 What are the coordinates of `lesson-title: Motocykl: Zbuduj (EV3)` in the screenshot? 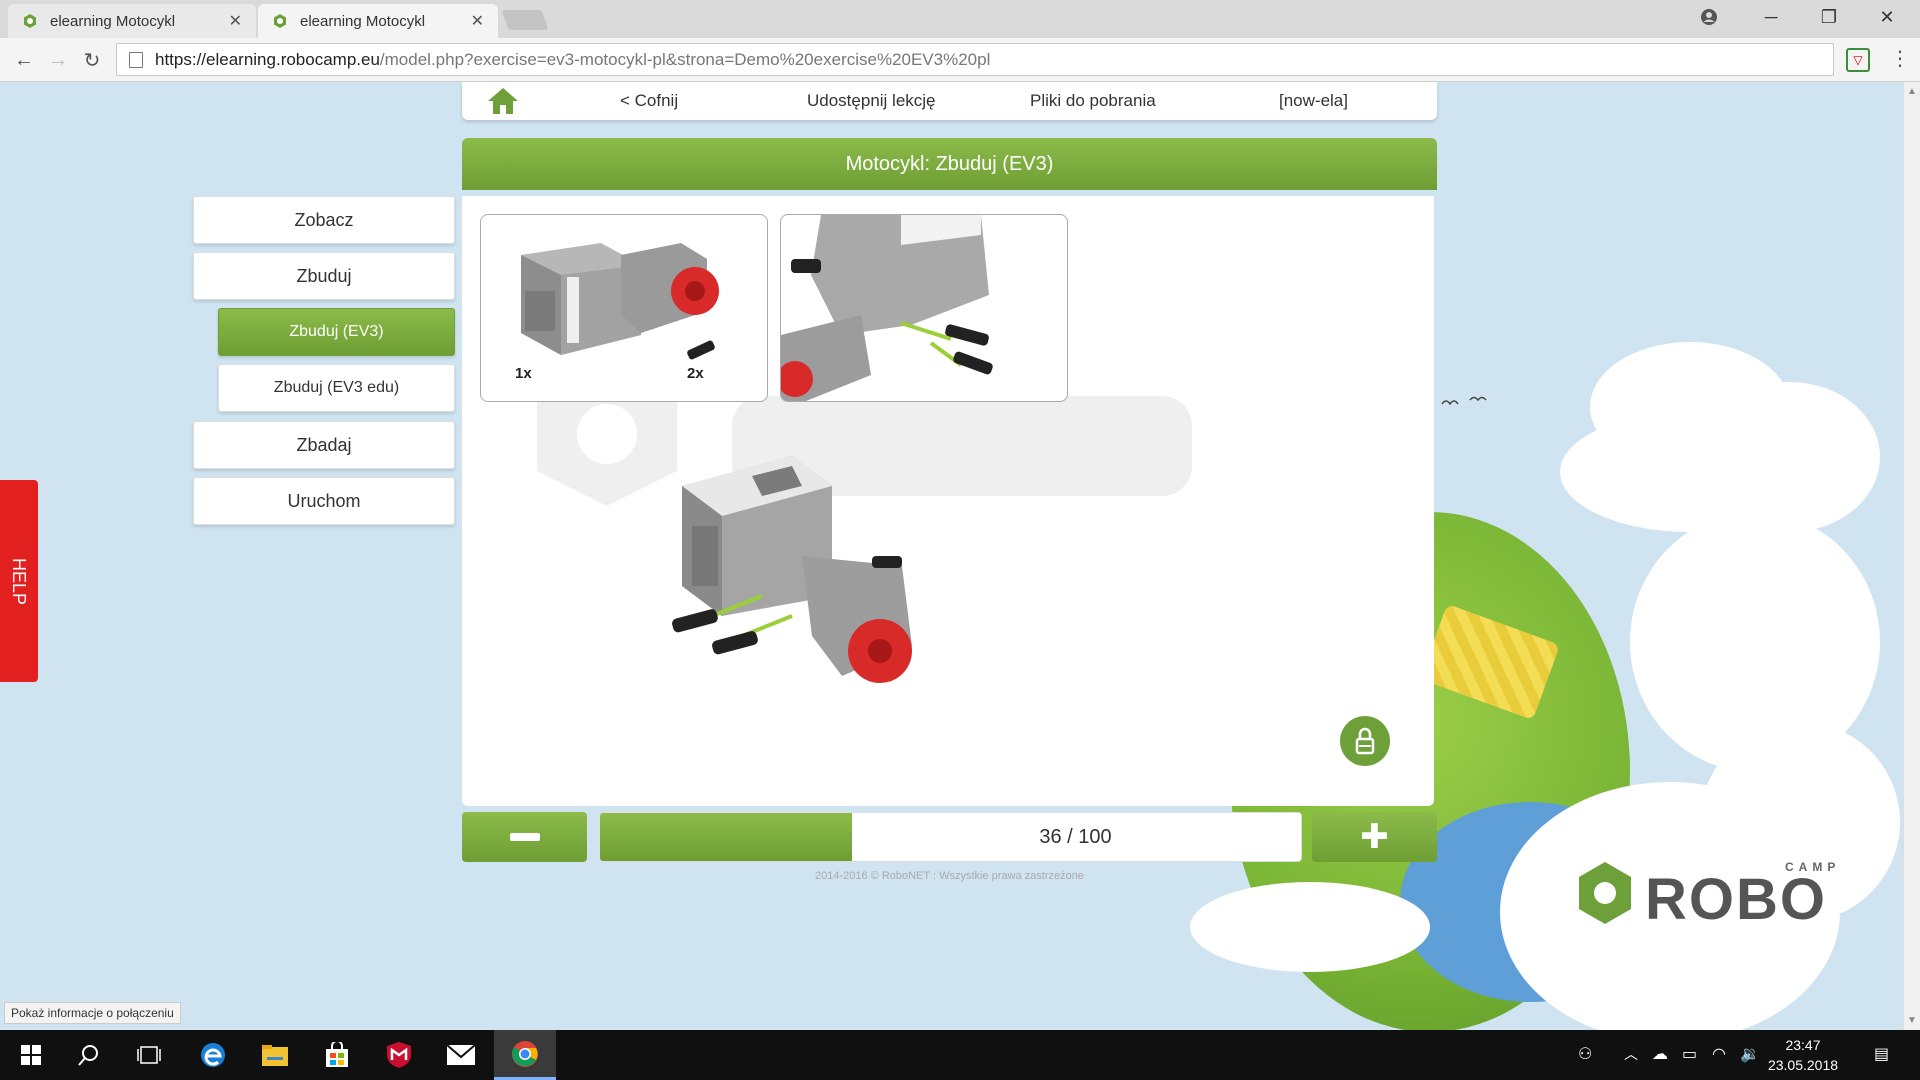 It's located at (949, 163).